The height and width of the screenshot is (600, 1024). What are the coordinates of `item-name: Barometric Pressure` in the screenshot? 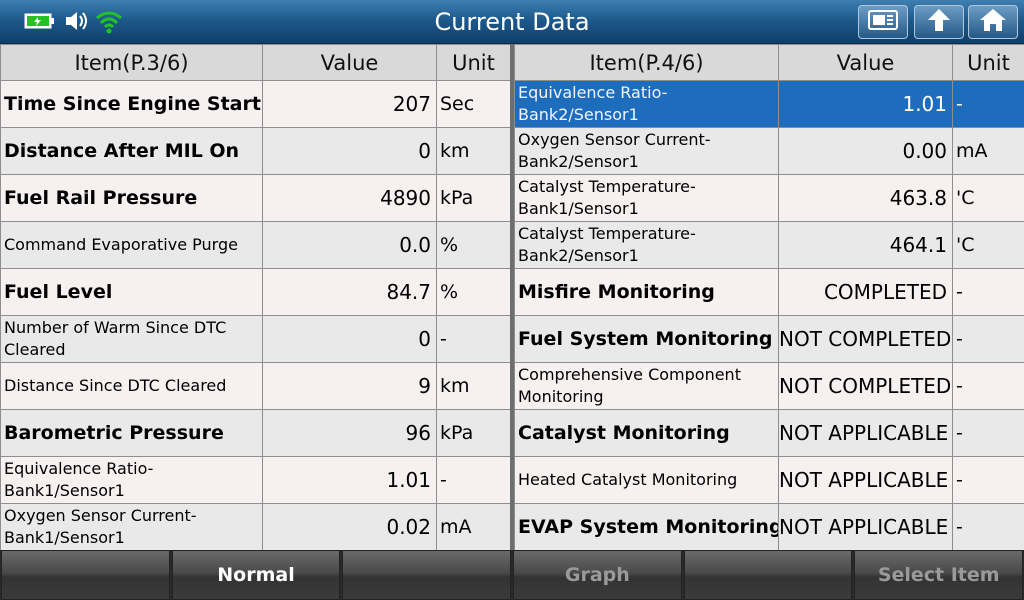 It's located at (131, 433).